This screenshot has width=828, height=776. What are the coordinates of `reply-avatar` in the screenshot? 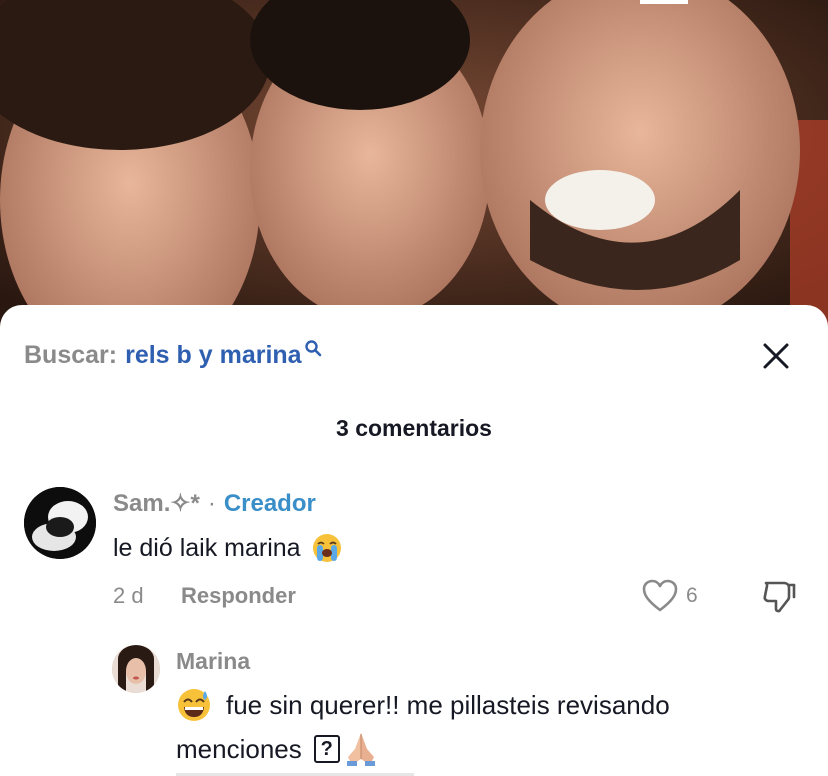 It's located at (136, 669).